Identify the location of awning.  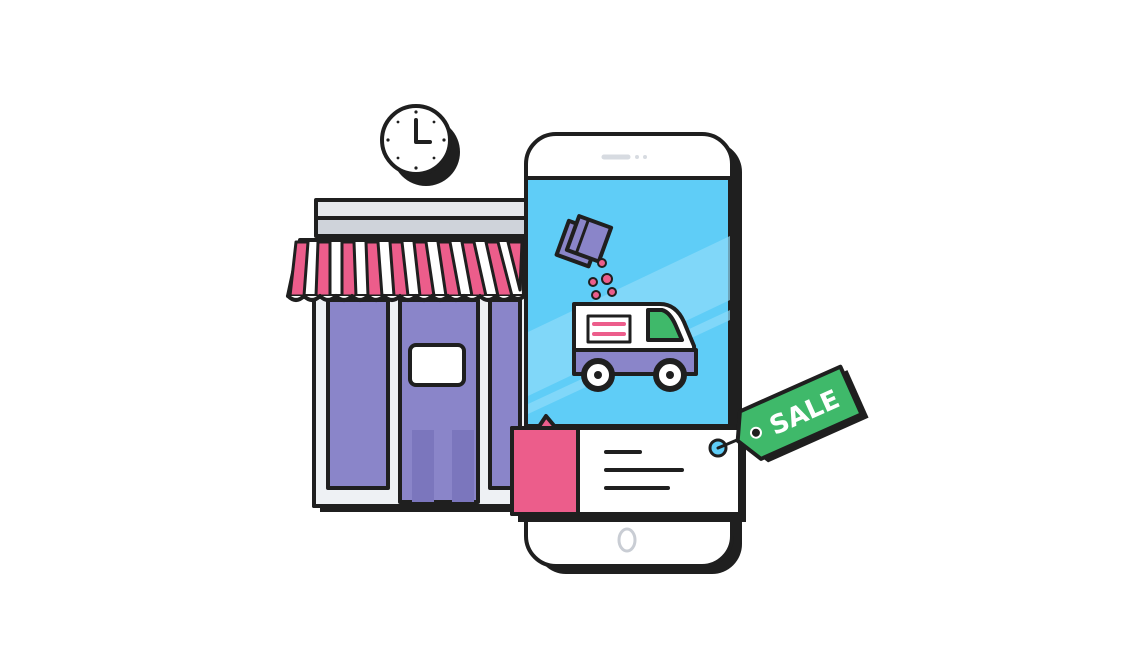
(406, 270).